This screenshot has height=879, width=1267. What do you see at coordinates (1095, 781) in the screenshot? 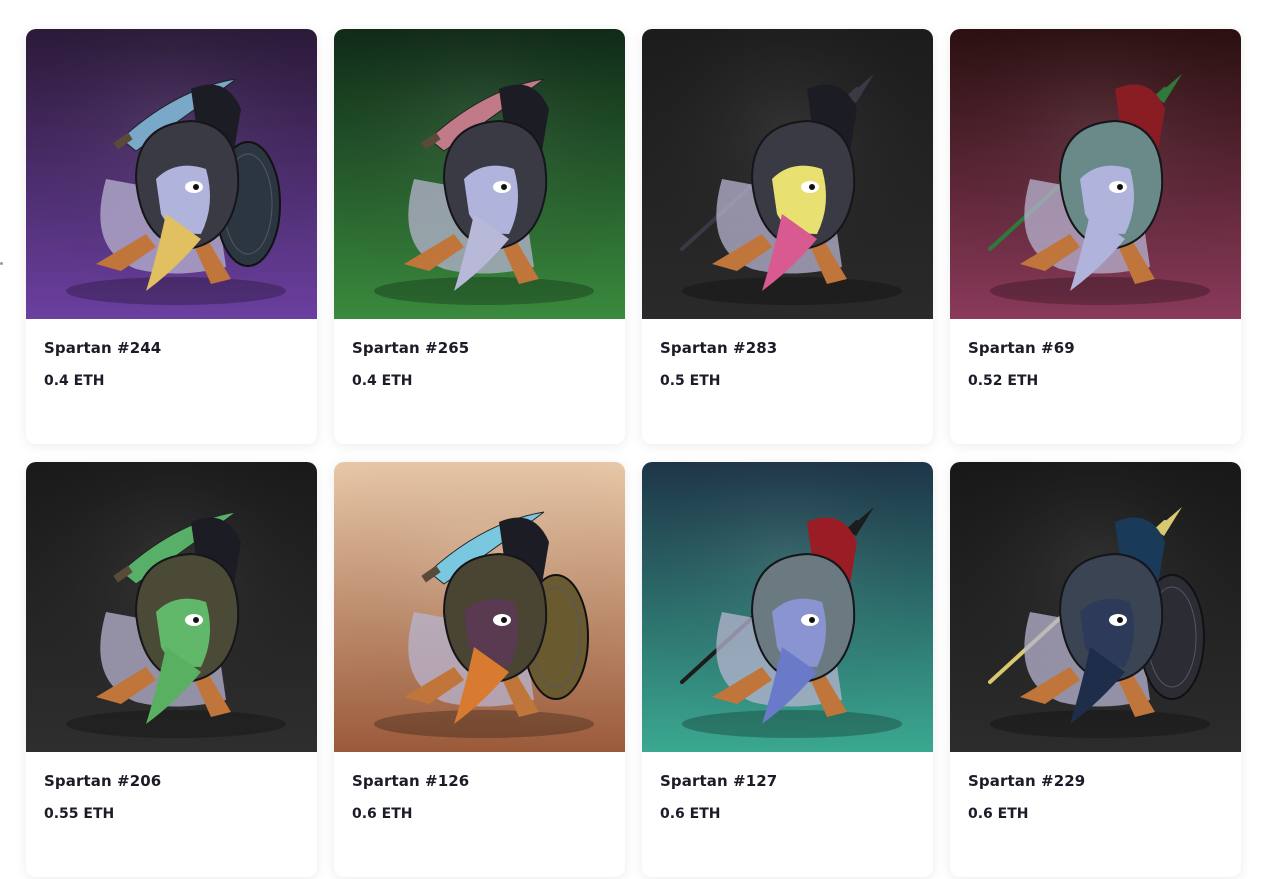
I see `nft-name: Spartan #229` at bounding box center [1095, 781].